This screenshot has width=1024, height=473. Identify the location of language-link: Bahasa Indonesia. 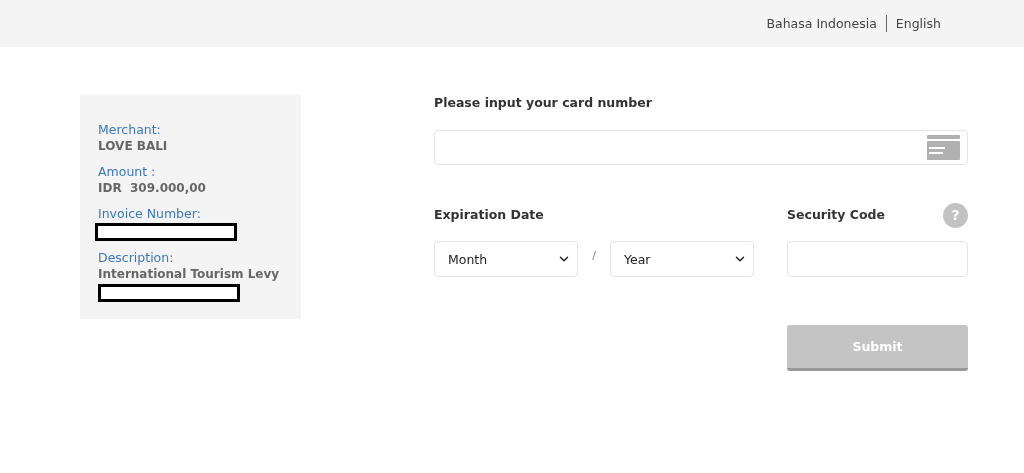
(821, 23).